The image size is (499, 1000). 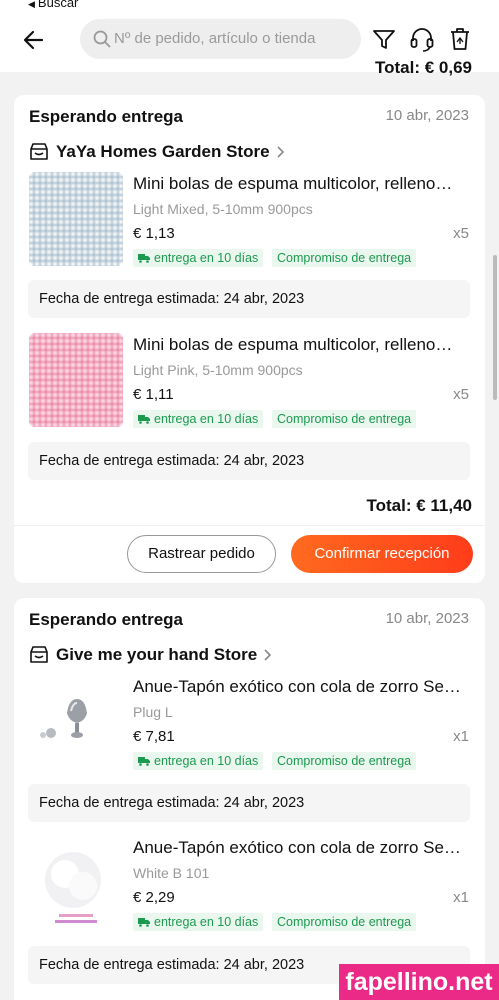 I want to click on status-back-link: ◀ Buscar, so click(x=53, y=5).